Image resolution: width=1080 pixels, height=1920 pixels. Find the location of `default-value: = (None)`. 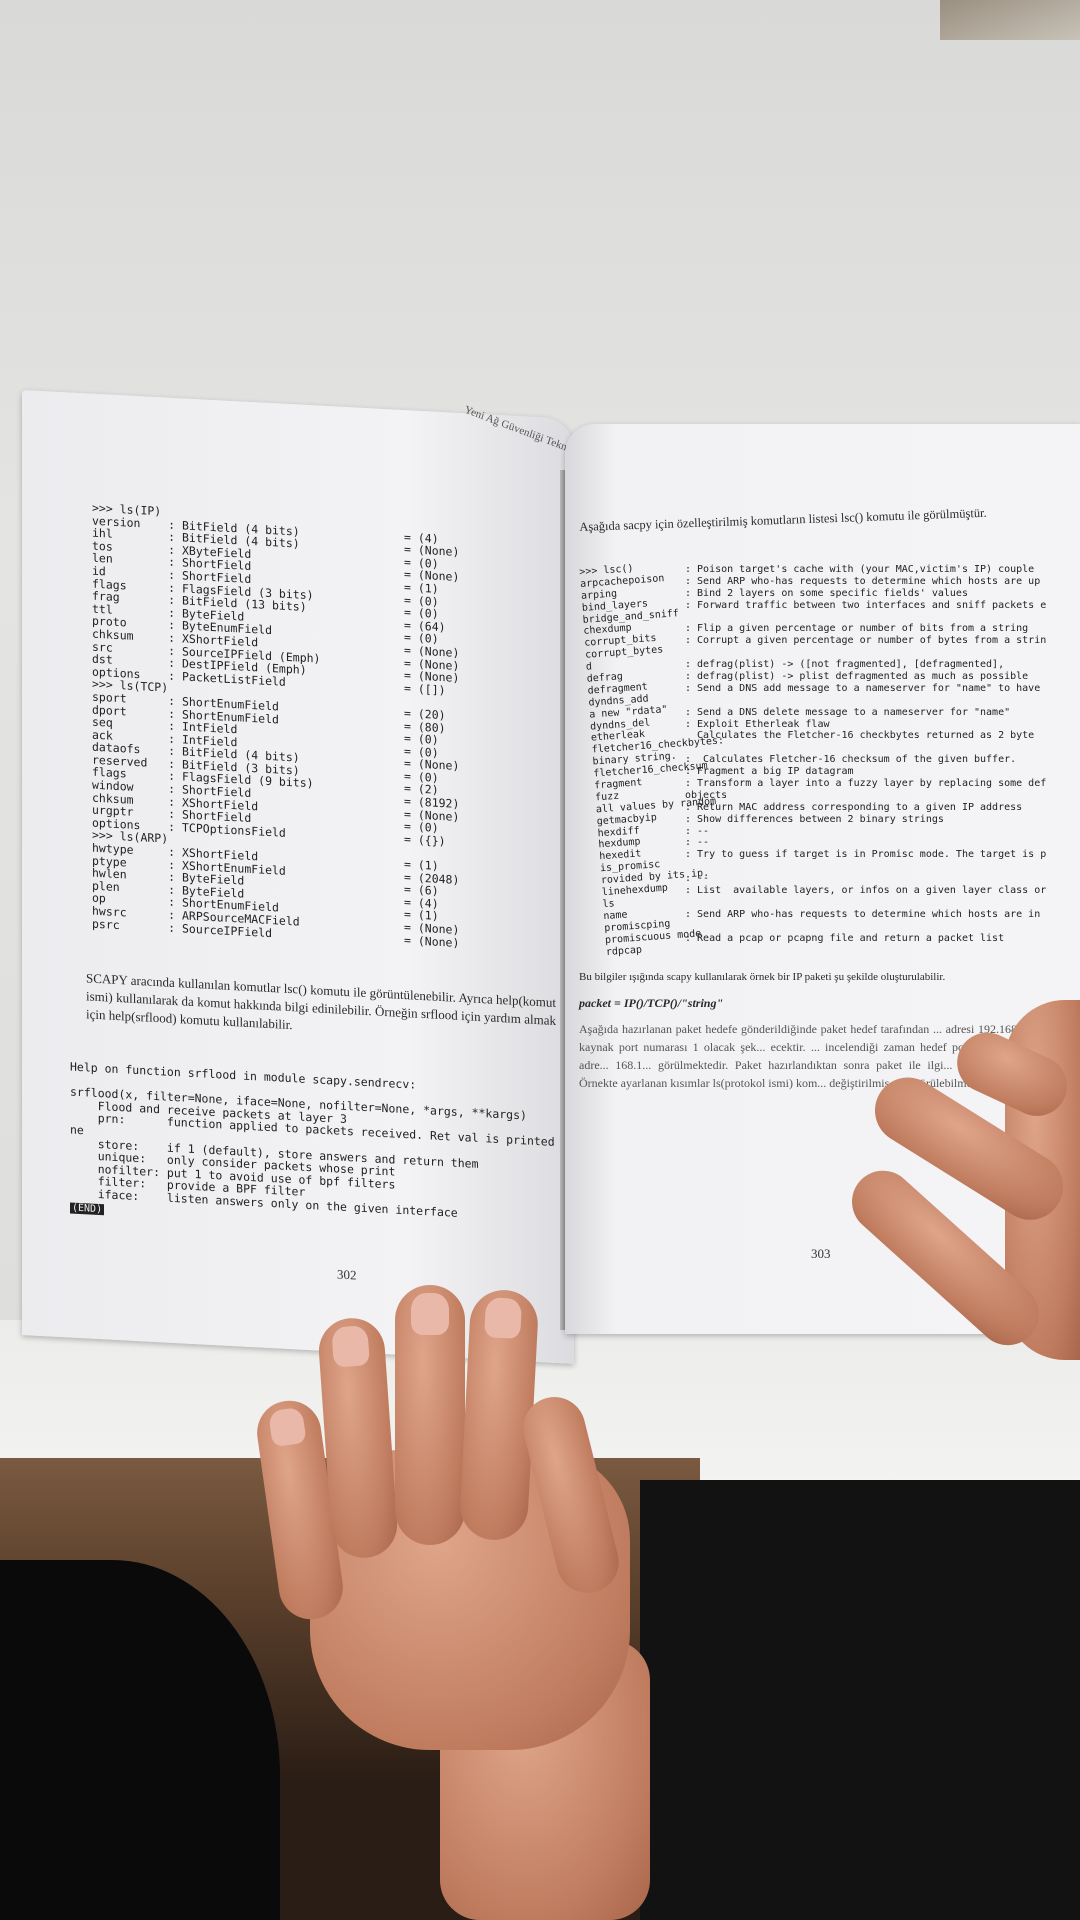

default-value: = (None) is located at coordinates (432, 941).